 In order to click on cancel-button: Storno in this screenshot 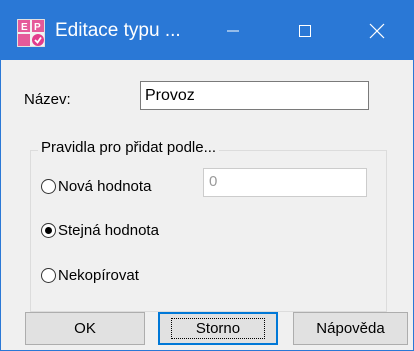, I will do `click(218, 328)`.